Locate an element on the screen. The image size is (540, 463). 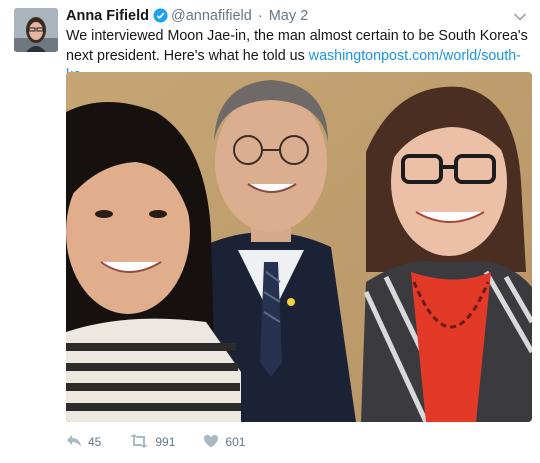
reply-button: 45 is located at coordinates (83, 442).